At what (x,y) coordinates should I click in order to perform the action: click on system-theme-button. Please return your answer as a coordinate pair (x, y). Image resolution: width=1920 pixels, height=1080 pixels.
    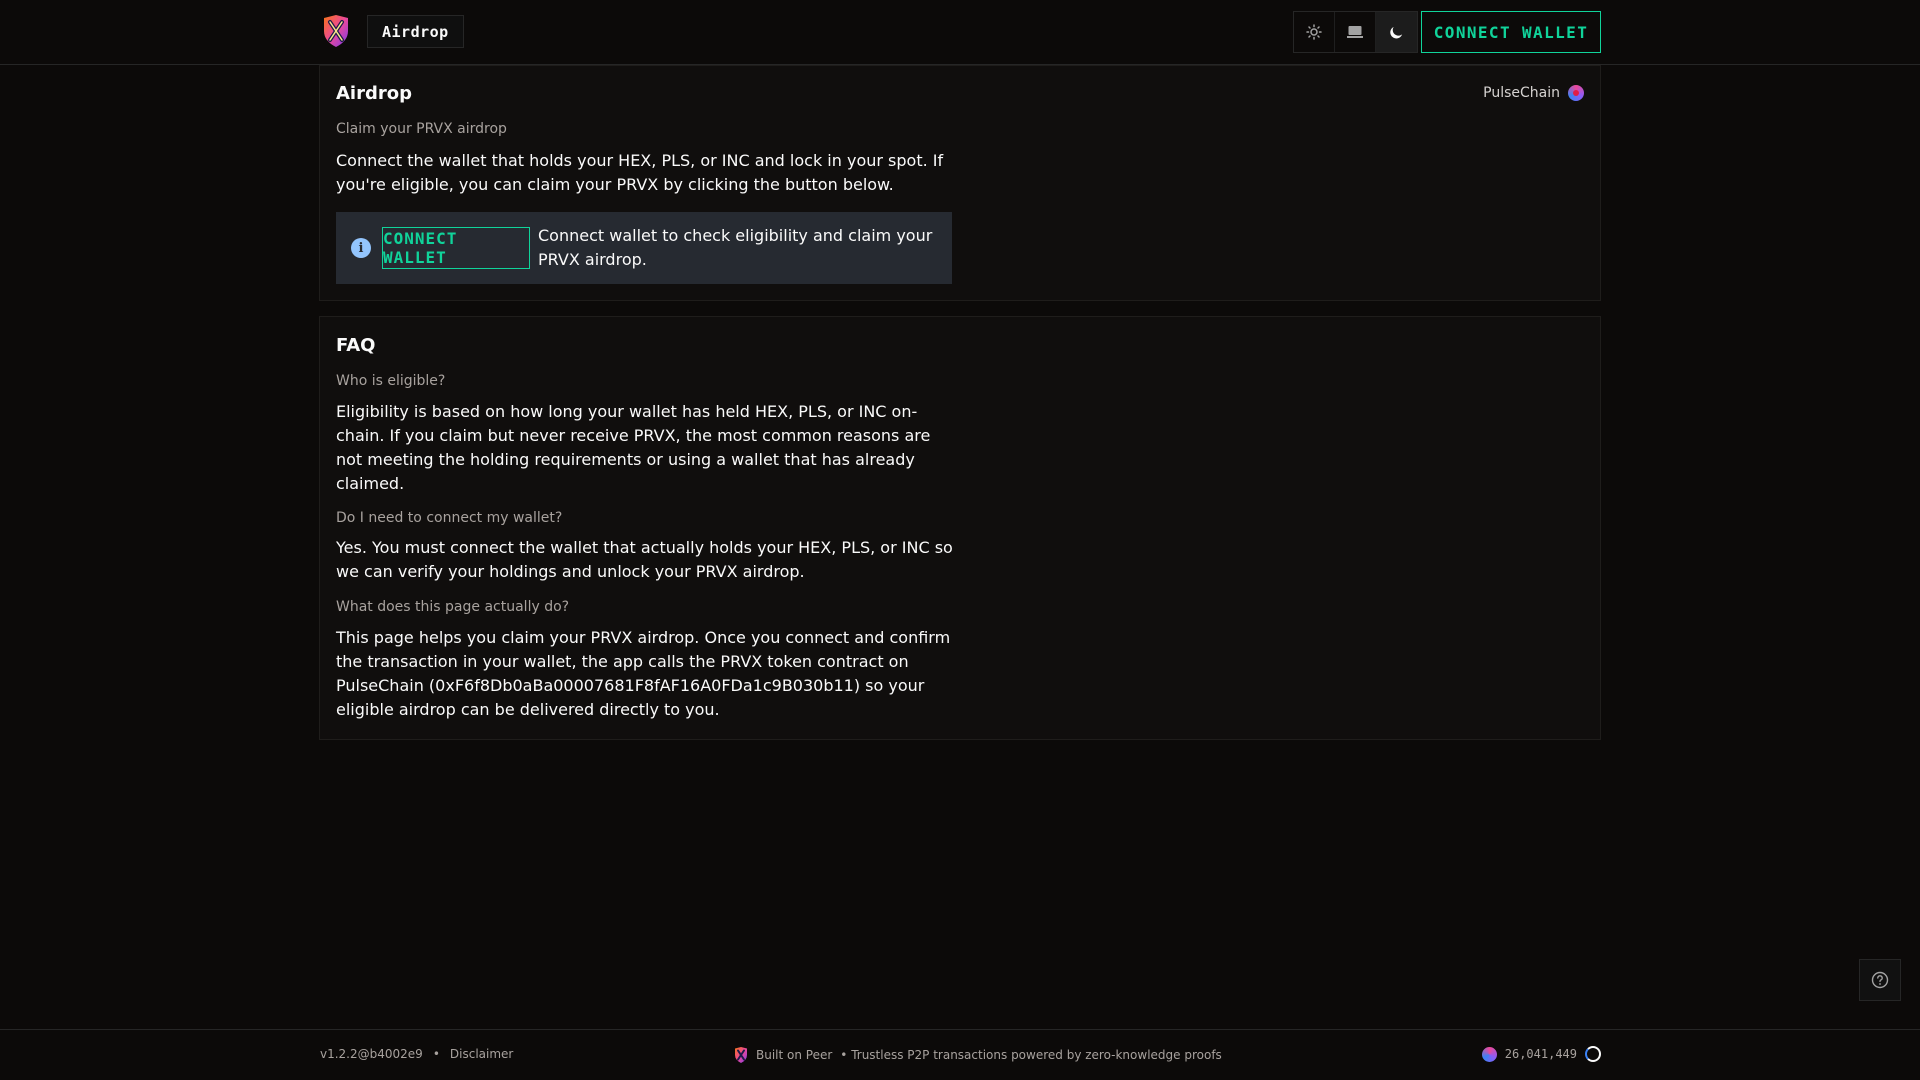
    Looking at the image, I should click on (1355, 32).